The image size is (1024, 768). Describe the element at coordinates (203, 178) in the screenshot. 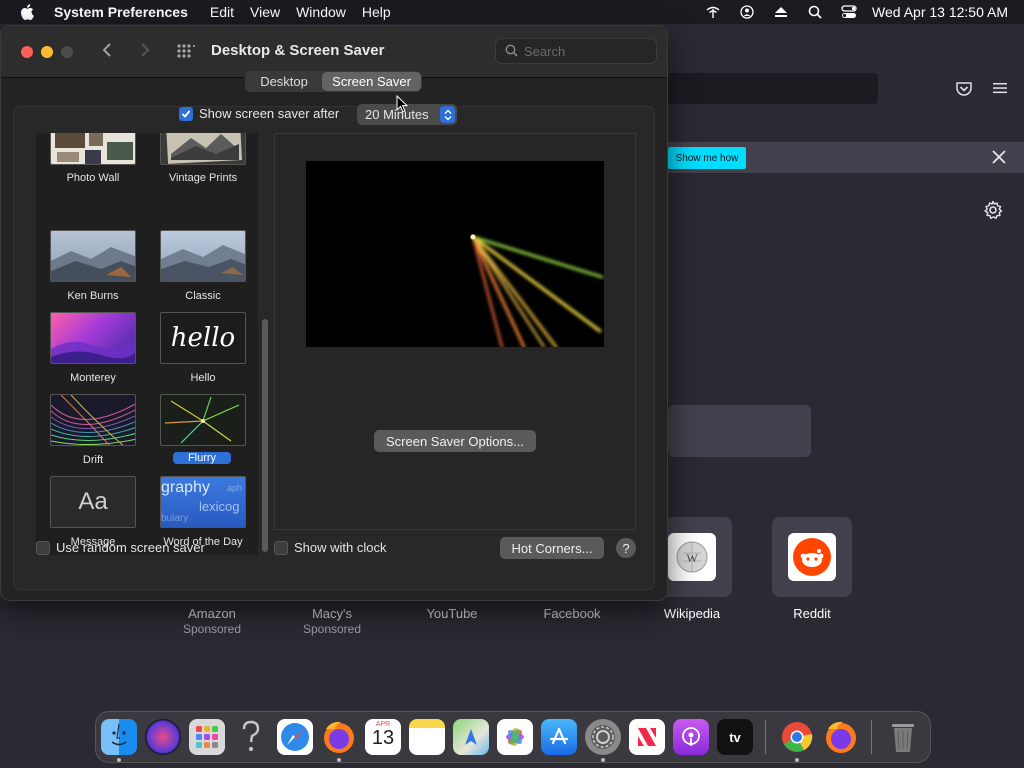

I see `saver-label-vintage-prints: Vintage Prints` at that location.